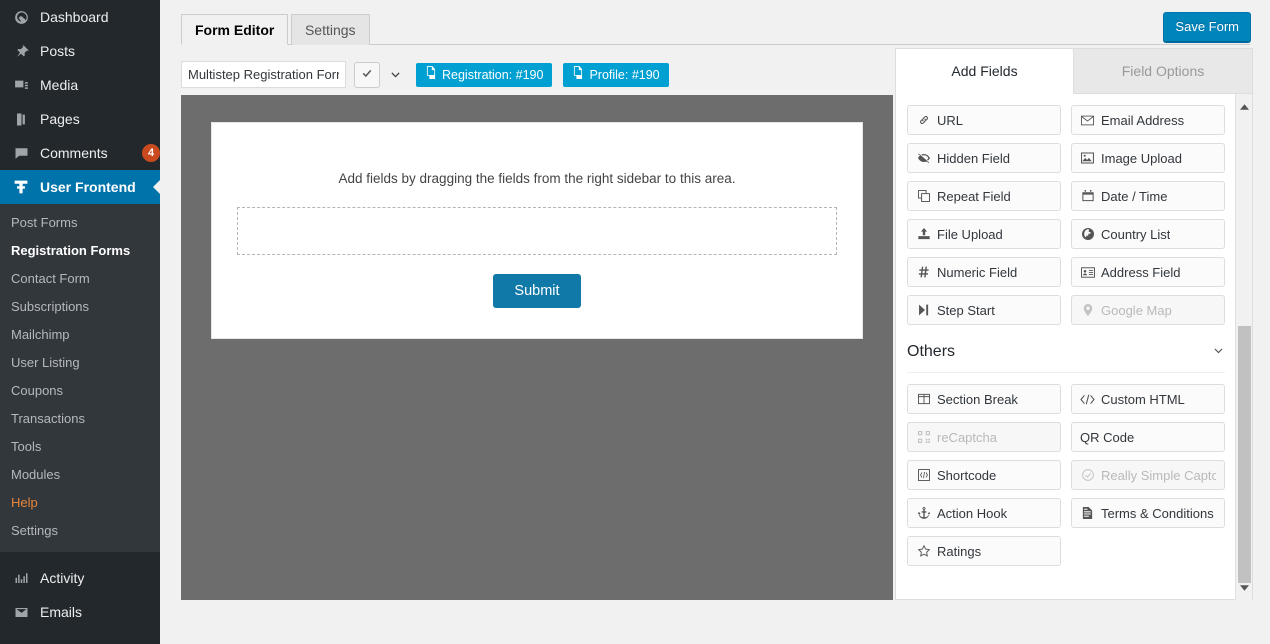 The height and width of the screenshot is (644, 1270). I want to click on copy-icon, so click(923, 196).